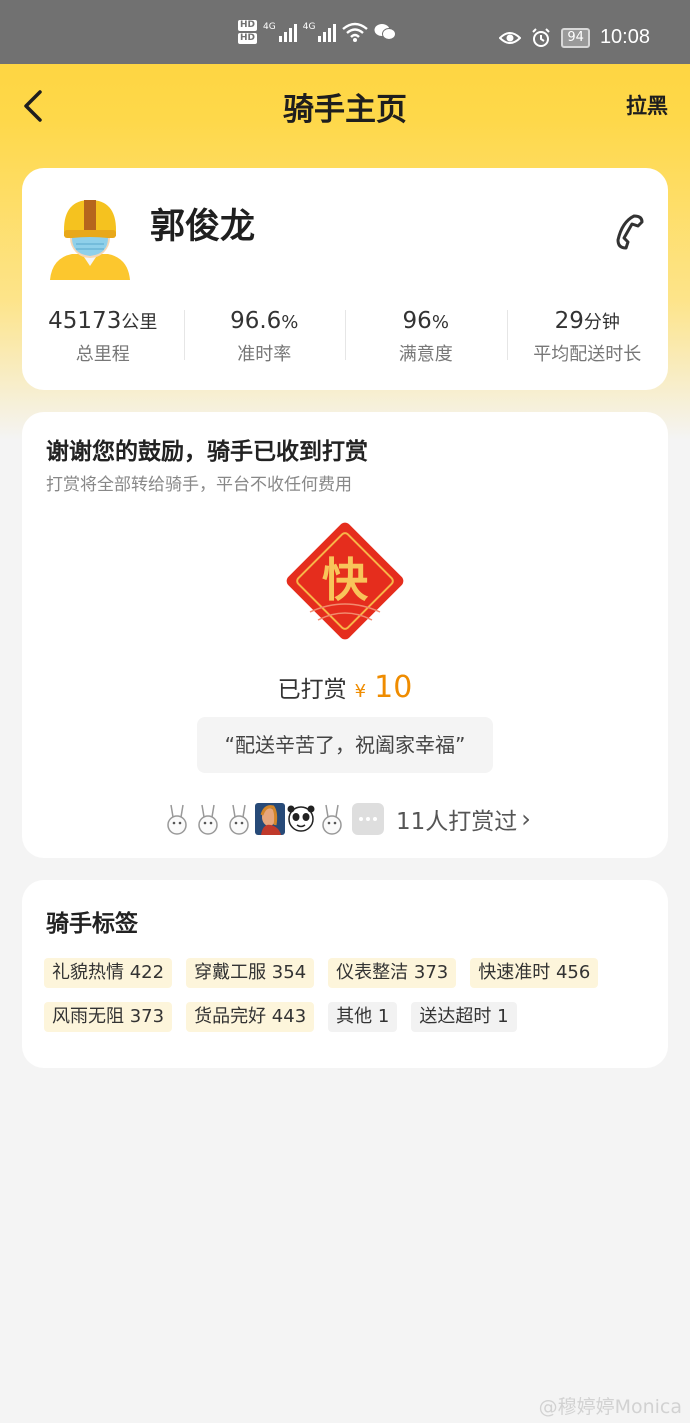 This screenshot has height=1423, width=690. Describe the element at coordinates (256, 321) in the screenshot. I see `stat-value: 96.6` at that location.